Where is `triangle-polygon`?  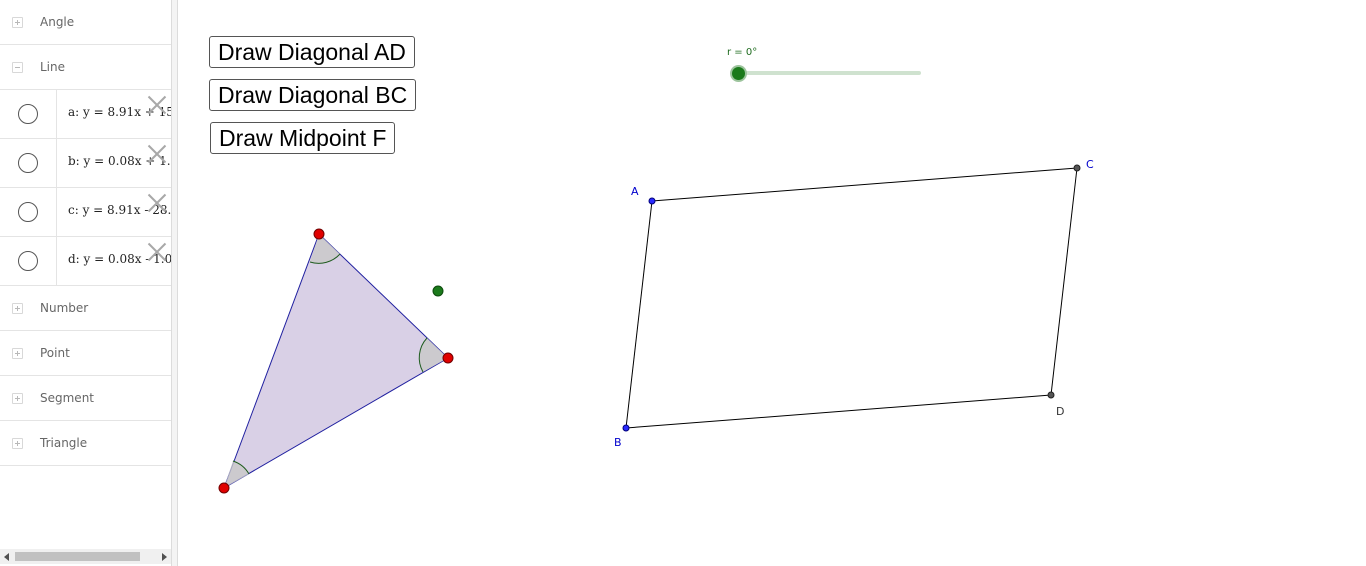 triangle-polygon is located at coordinates (336, 361).